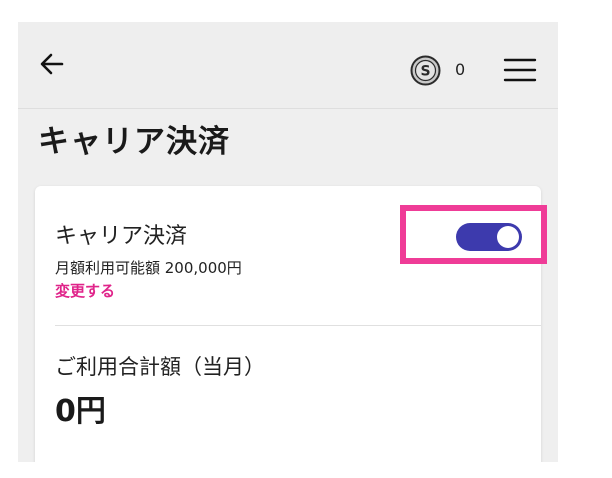  I want to click on toggle-knob, so click(508, 237).